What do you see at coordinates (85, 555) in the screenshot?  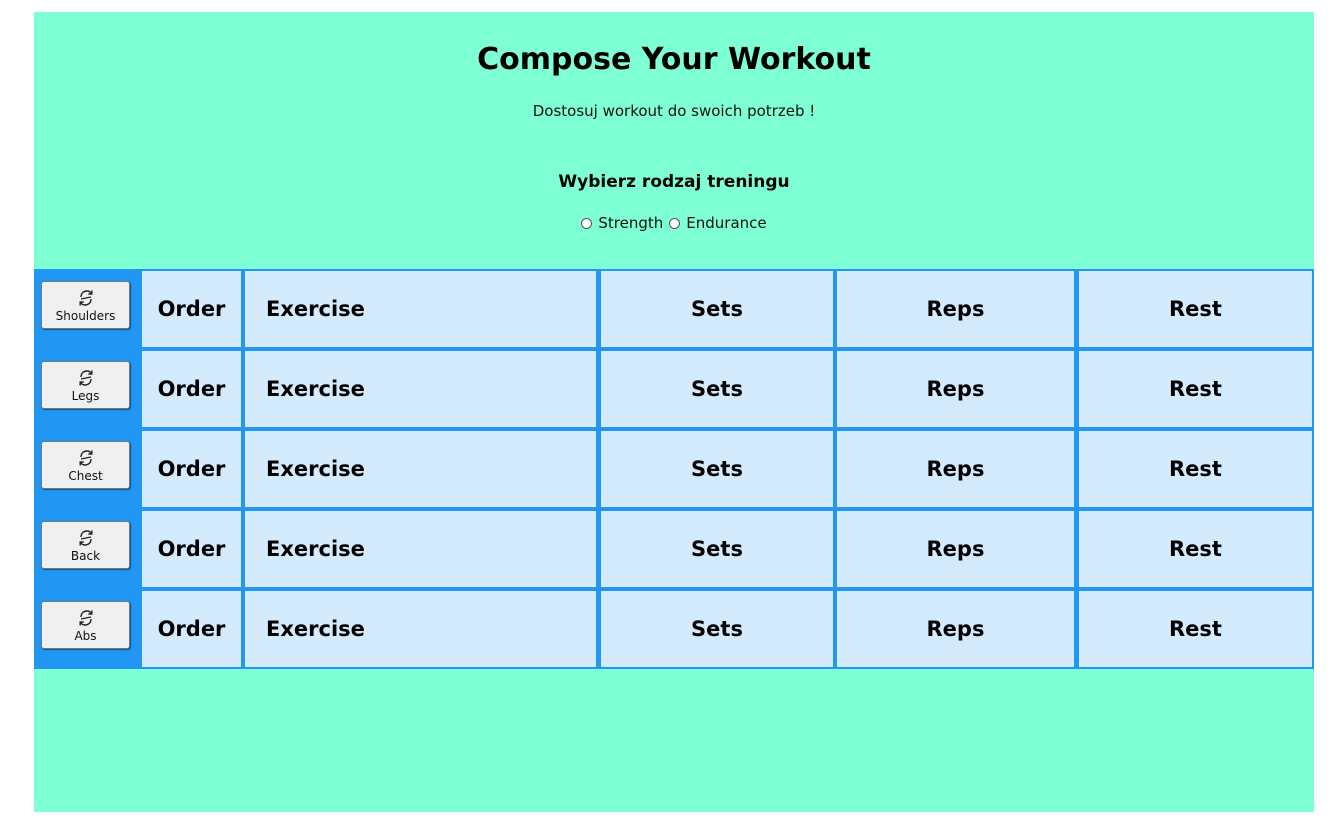 I see `swap-back-label: Back` at bounding box center [85, 555].